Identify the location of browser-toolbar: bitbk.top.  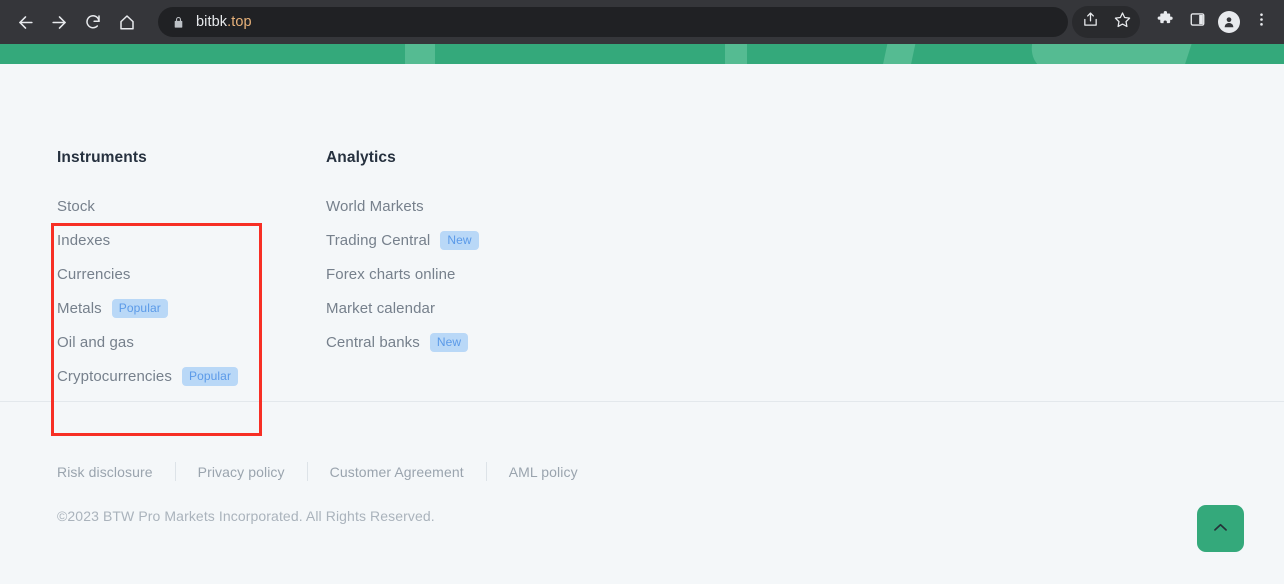
(642, 22).